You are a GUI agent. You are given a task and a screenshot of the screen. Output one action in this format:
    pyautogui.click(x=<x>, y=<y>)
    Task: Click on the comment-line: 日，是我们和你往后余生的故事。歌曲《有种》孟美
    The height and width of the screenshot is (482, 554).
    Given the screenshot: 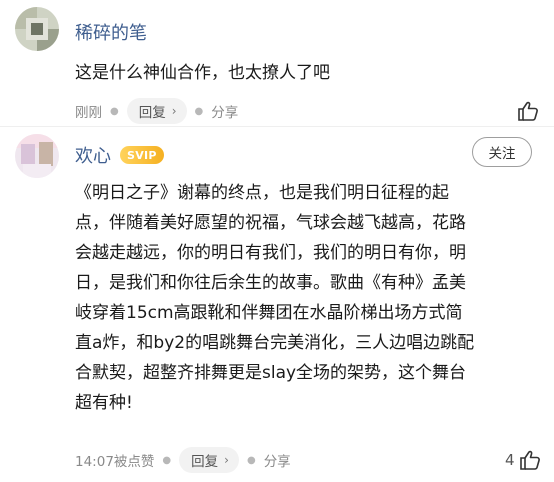 What is the action you would take?
    pyautogui.click(x=270, y=283)
    